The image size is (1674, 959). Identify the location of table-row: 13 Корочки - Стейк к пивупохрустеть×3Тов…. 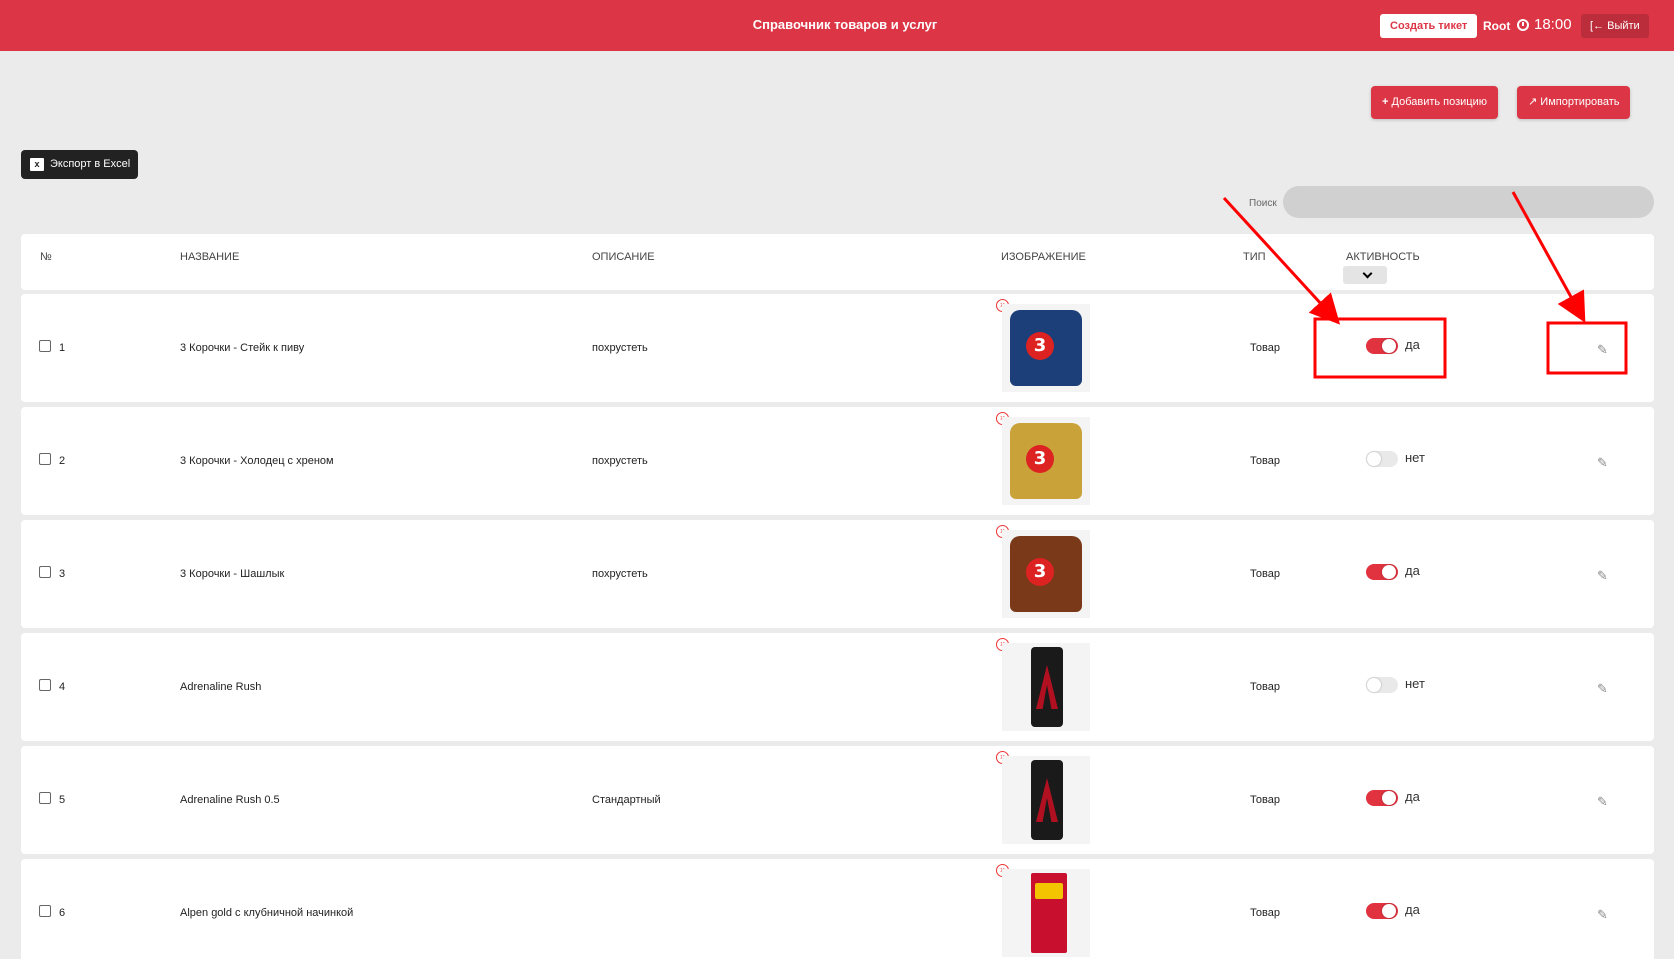
(837, 348).